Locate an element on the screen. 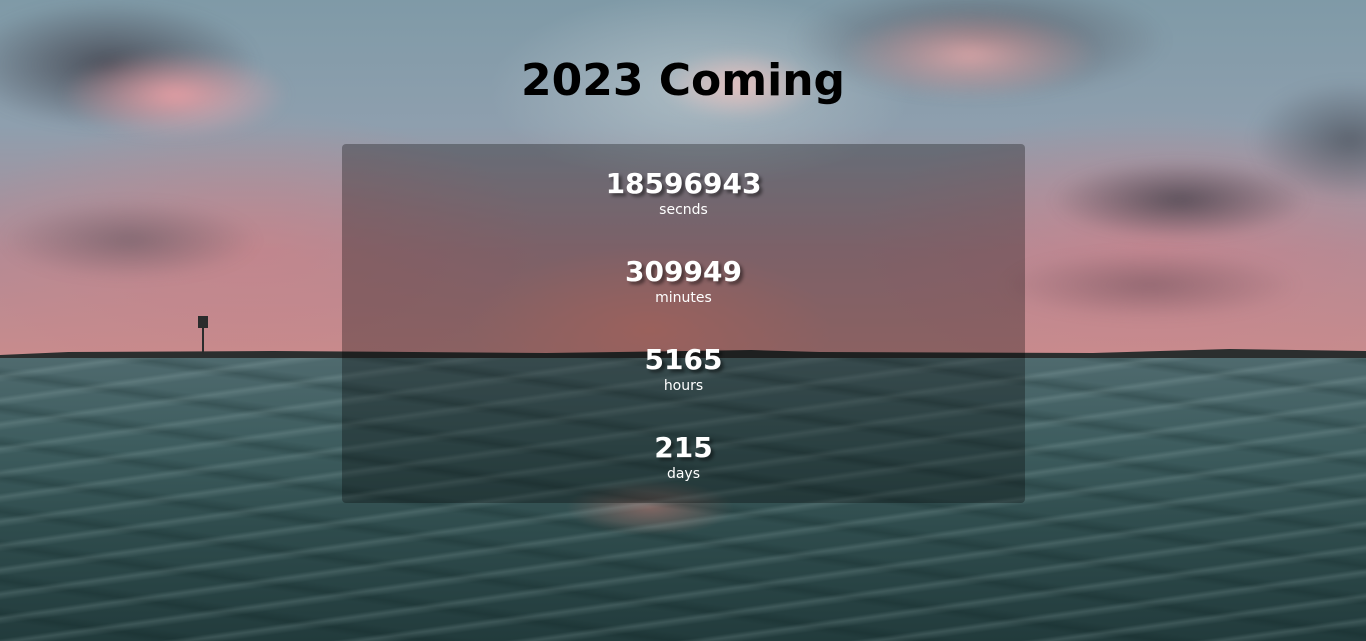 This screenshot has width=1366, height=641. minutes-label: minutes is located at coordinates (683, 298).